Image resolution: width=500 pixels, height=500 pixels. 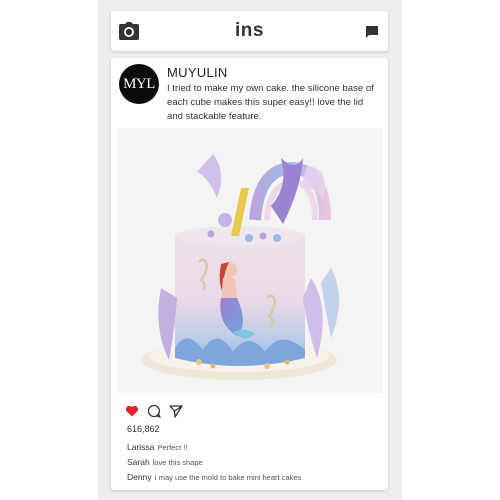 I want to click on avatar-text: MYL, so click(x=139, y=83).